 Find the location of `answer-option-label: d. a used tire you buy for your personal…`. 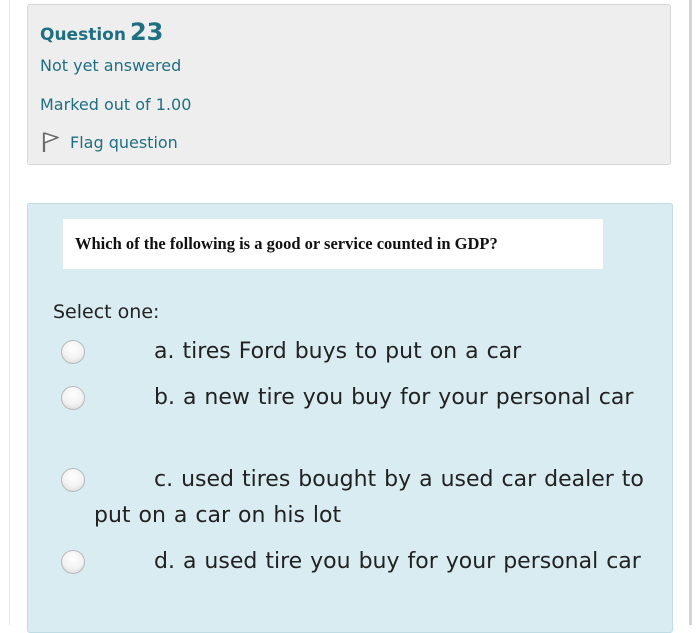

answer-option-label: d. a used tire you buy for your personal… is located at coordinates (353, 562).